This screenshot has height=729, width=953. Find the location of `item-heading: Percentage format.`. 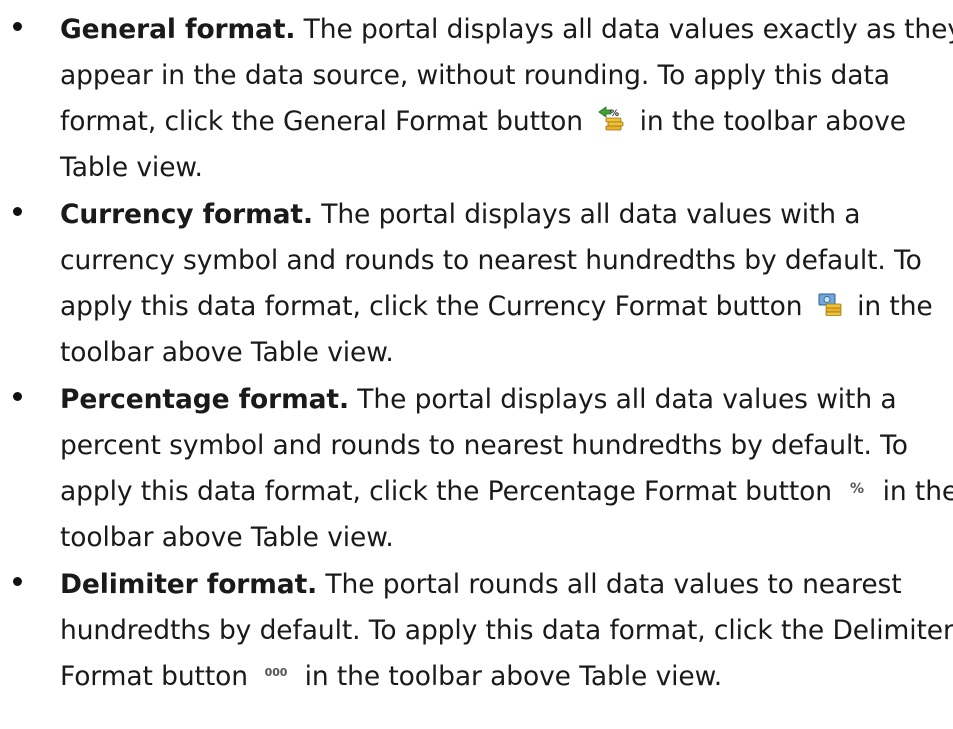

item-heading: Percentage format. is located at coordinates (204, 399).